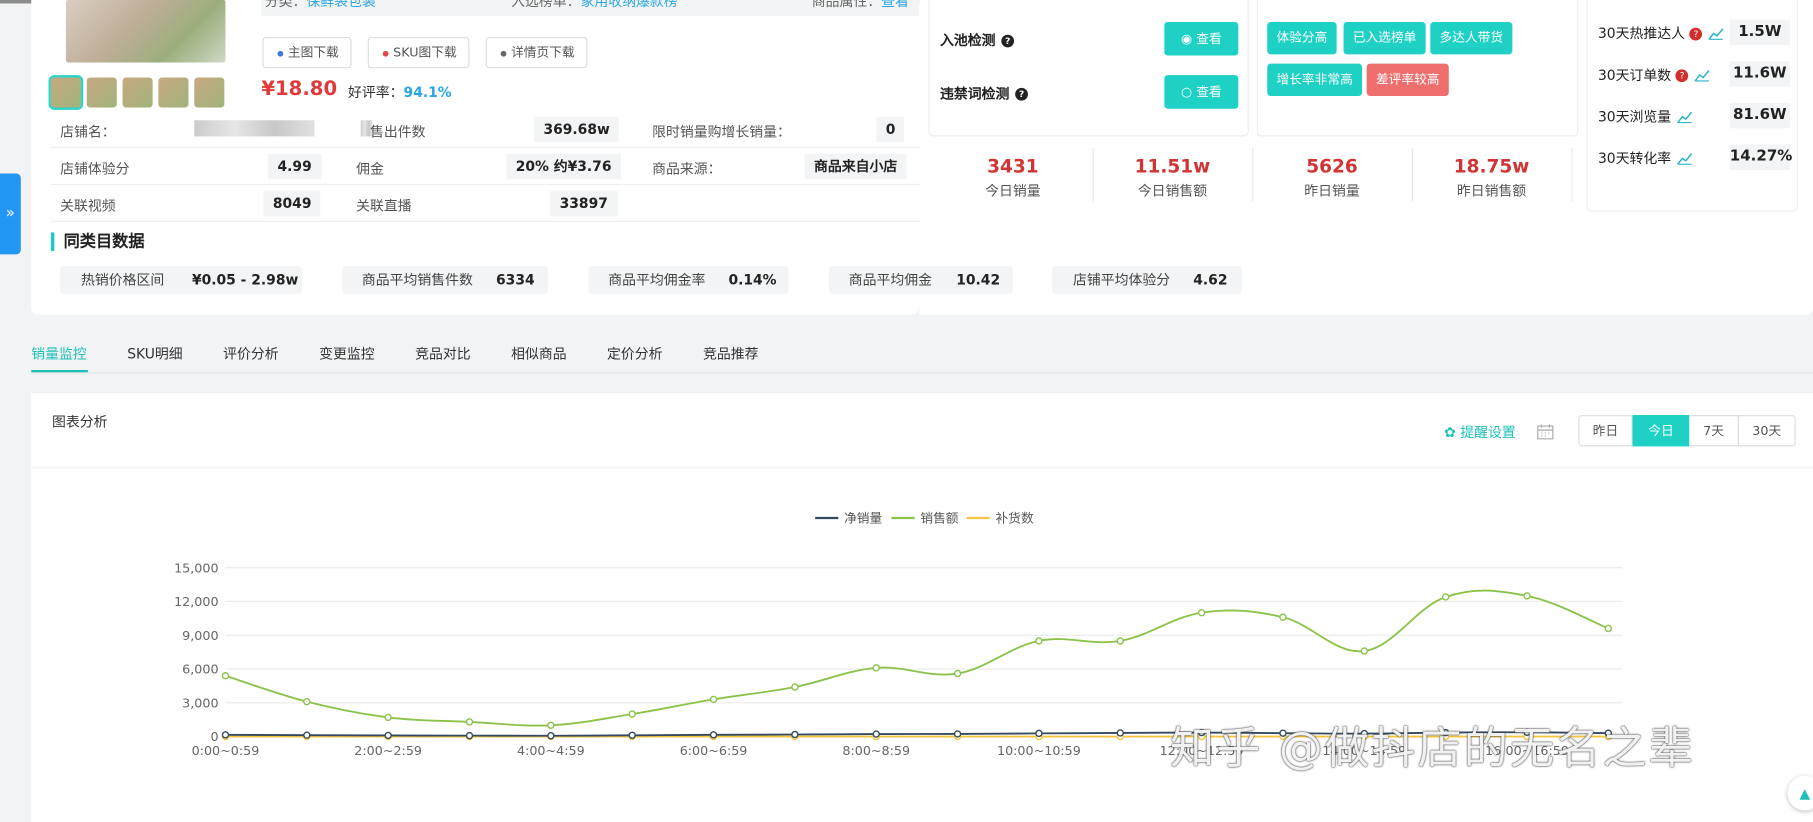  Describe the element at coordinates (876, 750) in the screenshot. I see `x-tick-label: 8:00~8:59` at that location.